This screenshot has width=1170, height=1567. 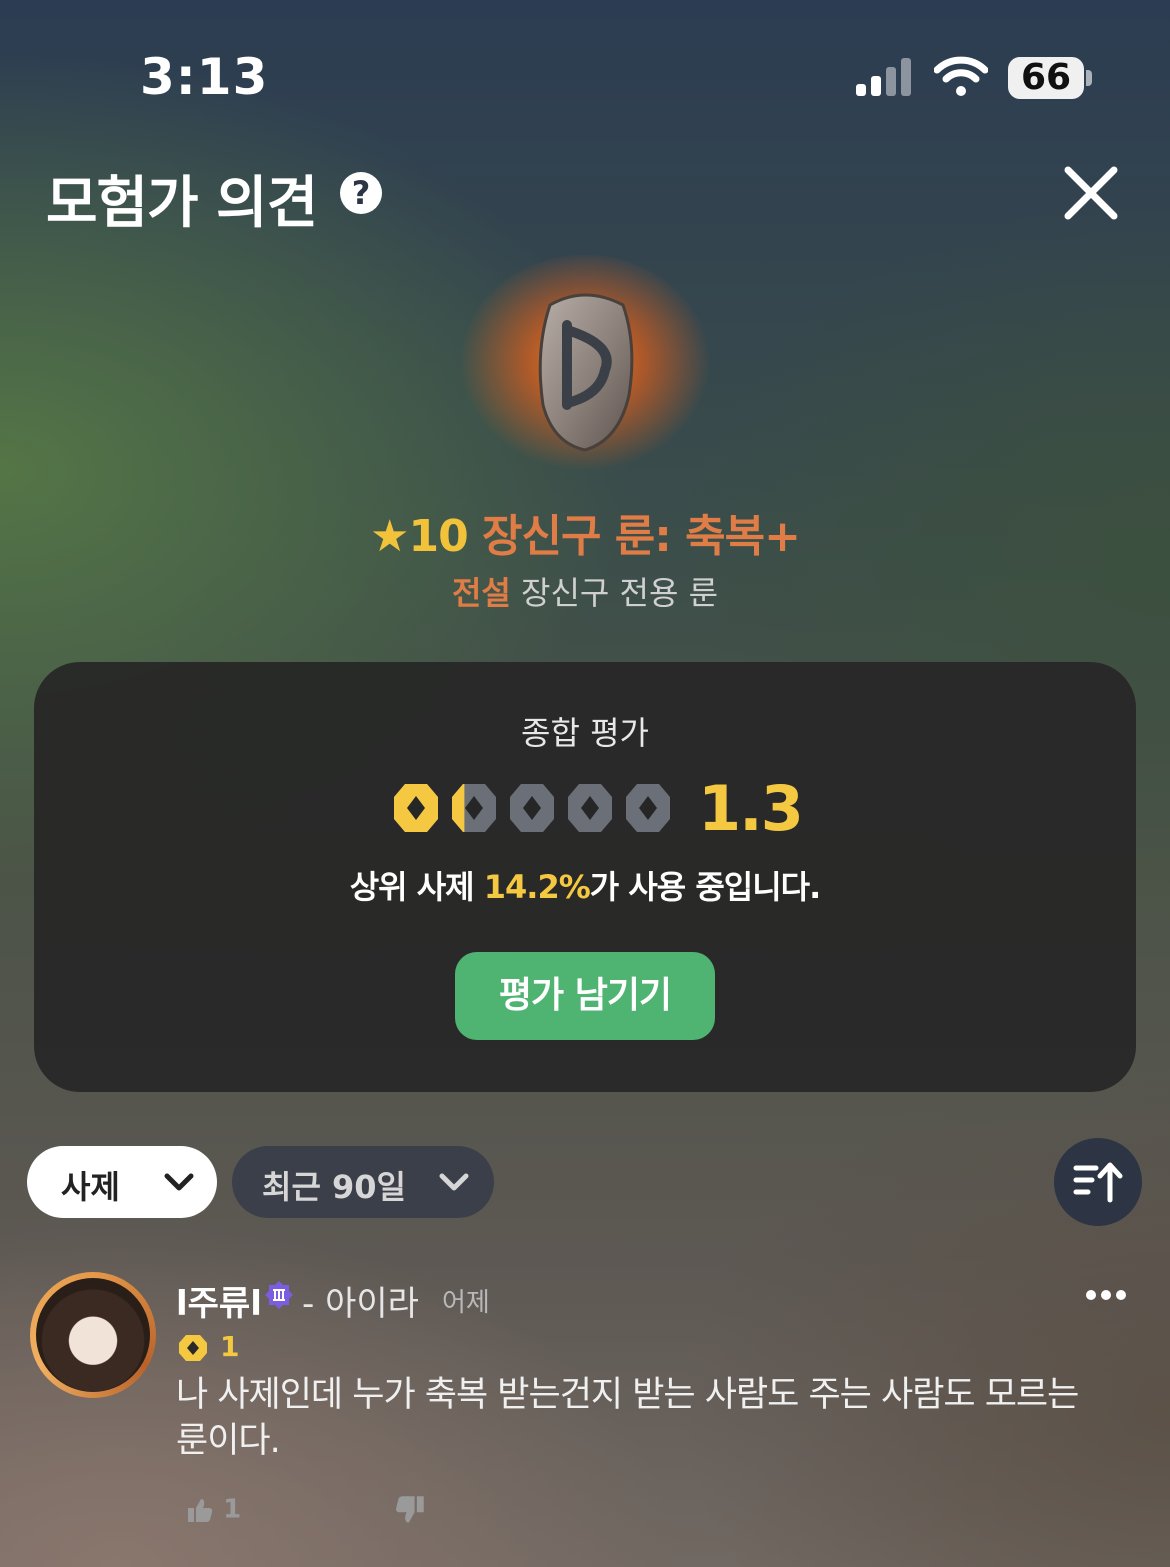 I want to click on item-type: 장신구 전용 룬, so click(x=614, y=593).